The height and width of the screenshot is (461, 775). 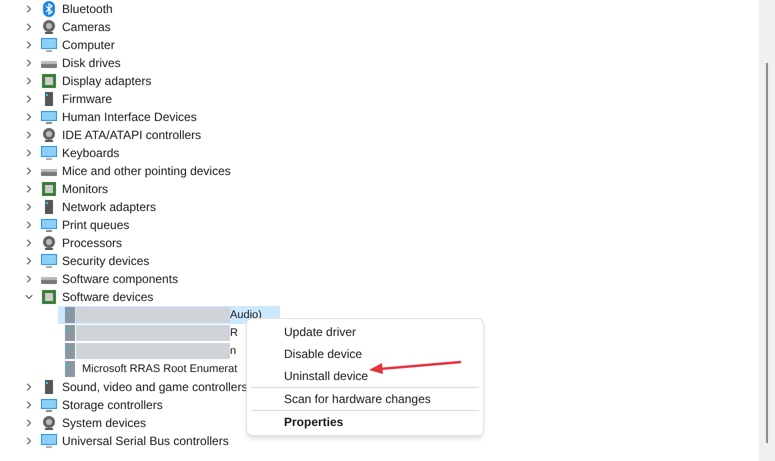 What do you see at coordinates (234, 333) in the screenshot?
I see `device-label: R` at bounding box center [234, 333].